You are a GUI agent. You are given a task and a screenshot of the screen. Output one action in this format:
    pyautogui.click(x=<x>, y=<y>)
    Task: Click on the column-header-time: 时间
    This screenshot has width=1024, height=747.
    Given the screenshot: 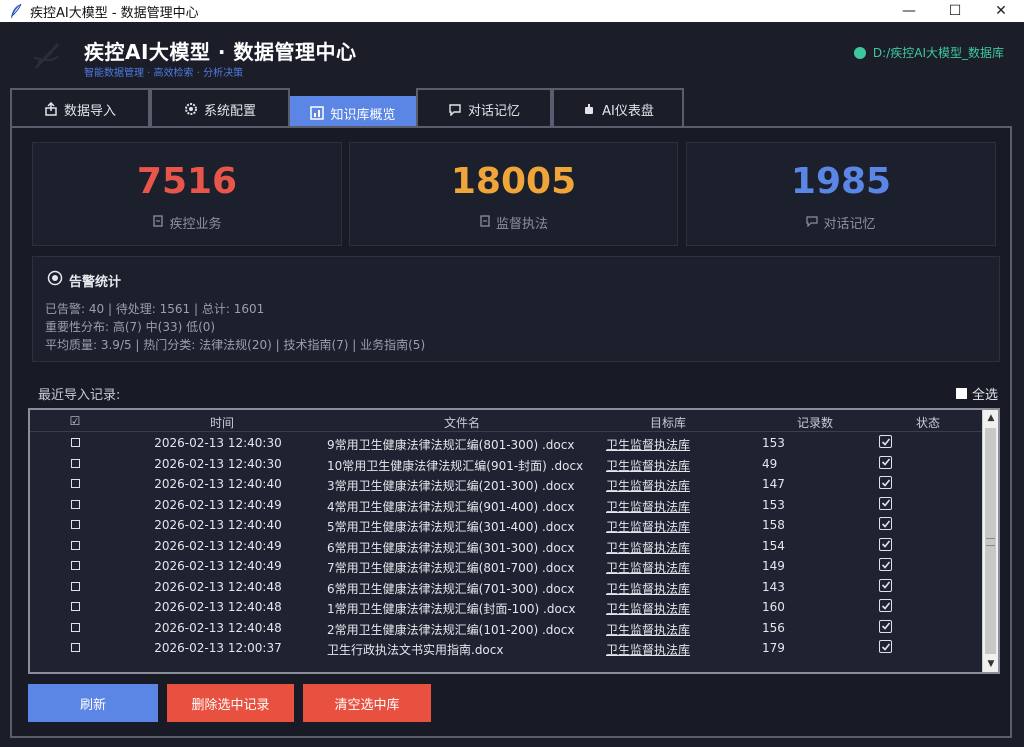 What is the action you would take?
    pyautogui.click(x=222, y=422)
    